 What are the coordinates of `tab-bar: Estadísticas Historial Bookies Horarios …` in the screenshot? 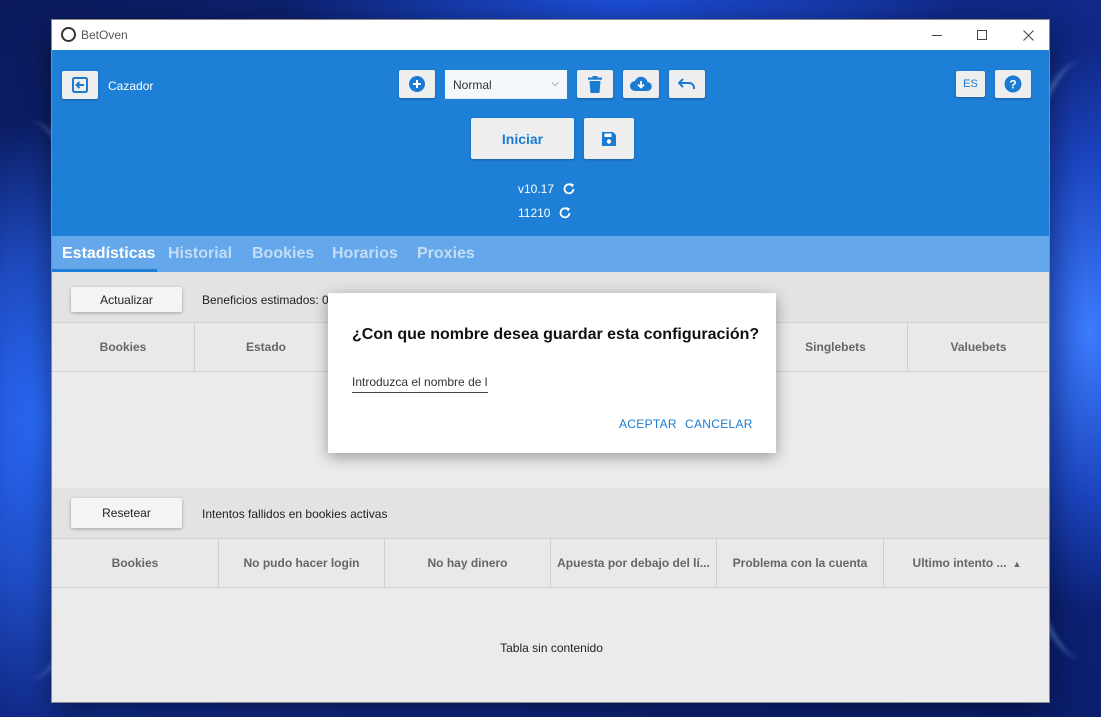 It's located at (550, 254).